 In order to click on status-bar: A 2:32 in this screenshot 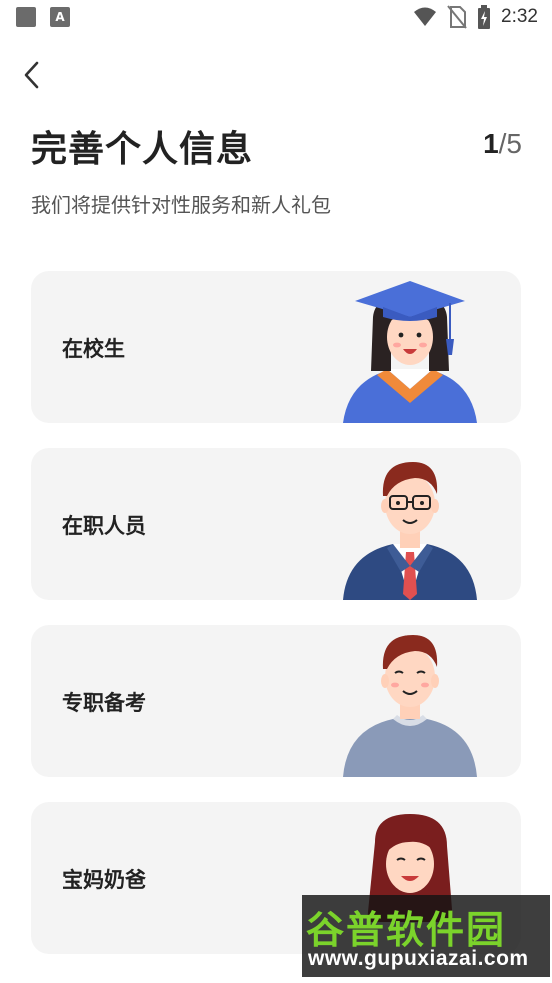, I will do `click(276, 18)`.